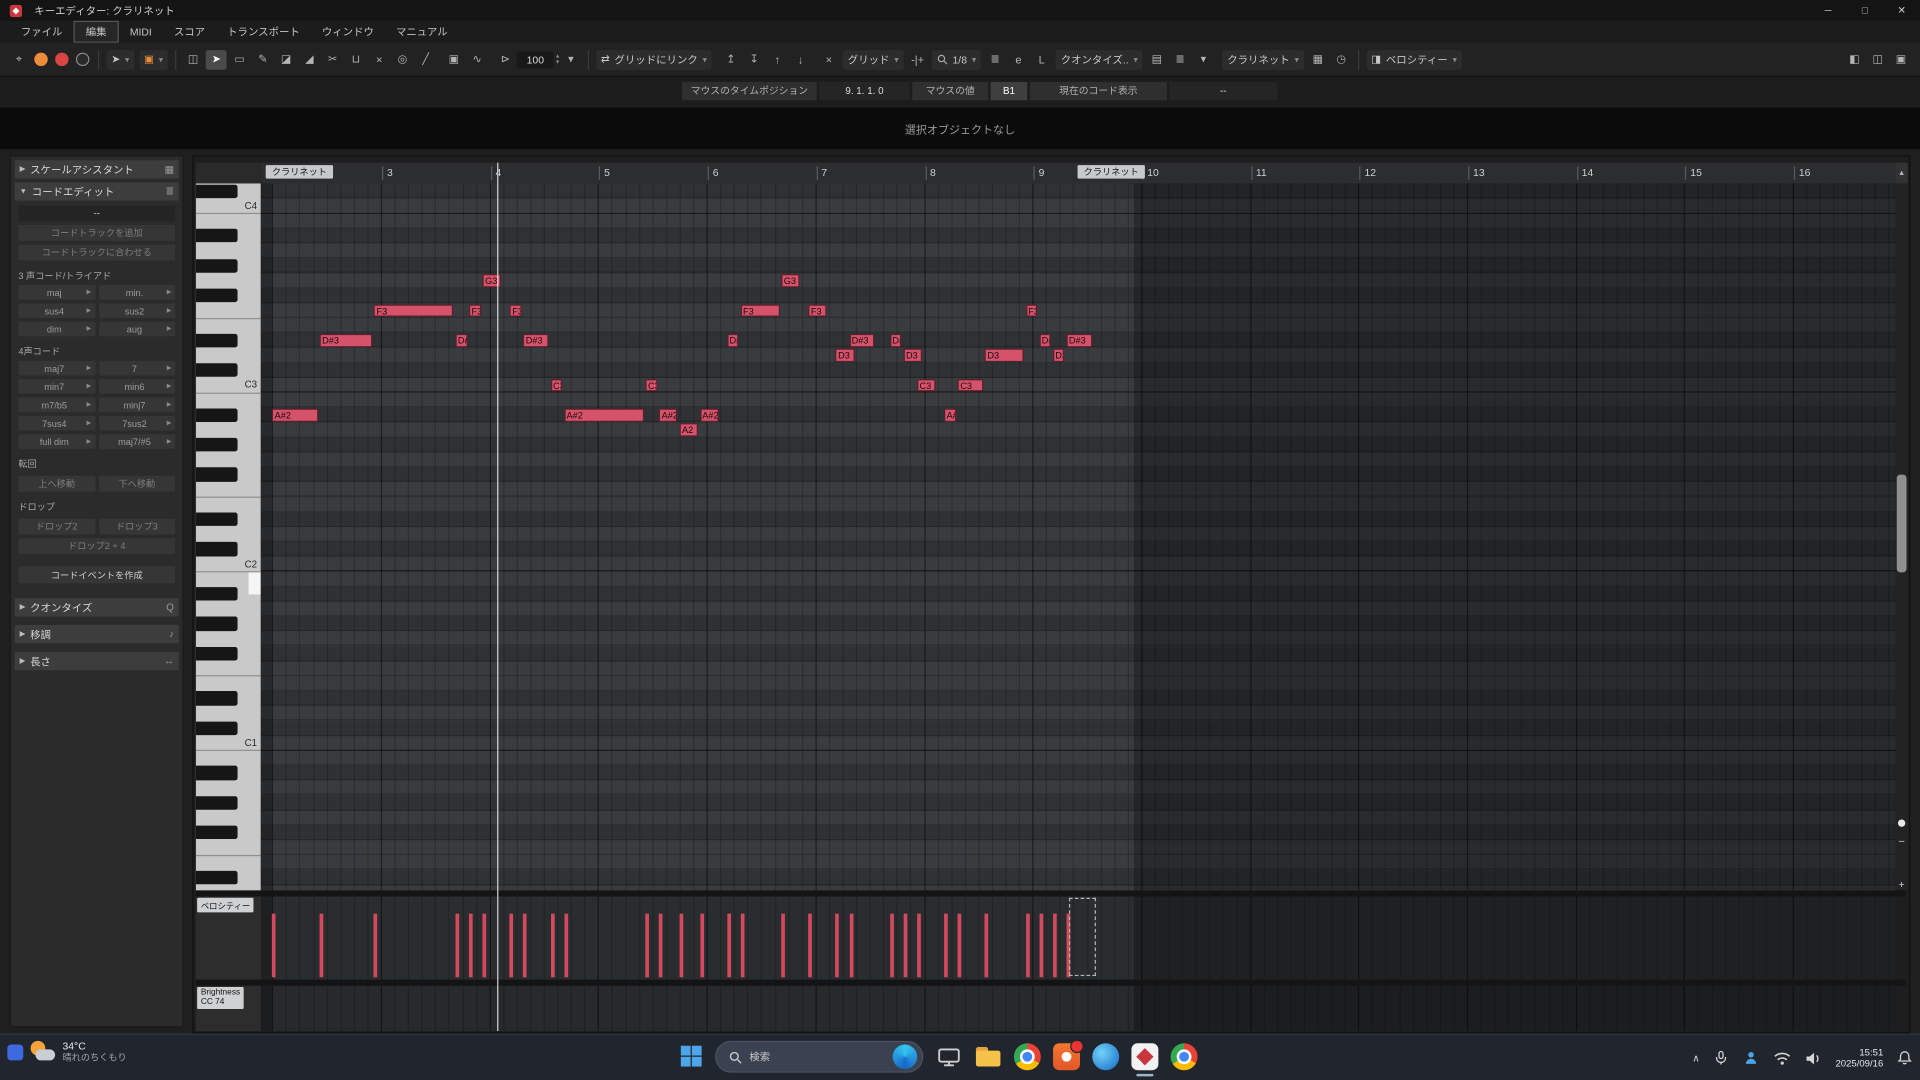  I want to click on piano-keyboard: C4 C3 C2 C1, so click(228, 537).